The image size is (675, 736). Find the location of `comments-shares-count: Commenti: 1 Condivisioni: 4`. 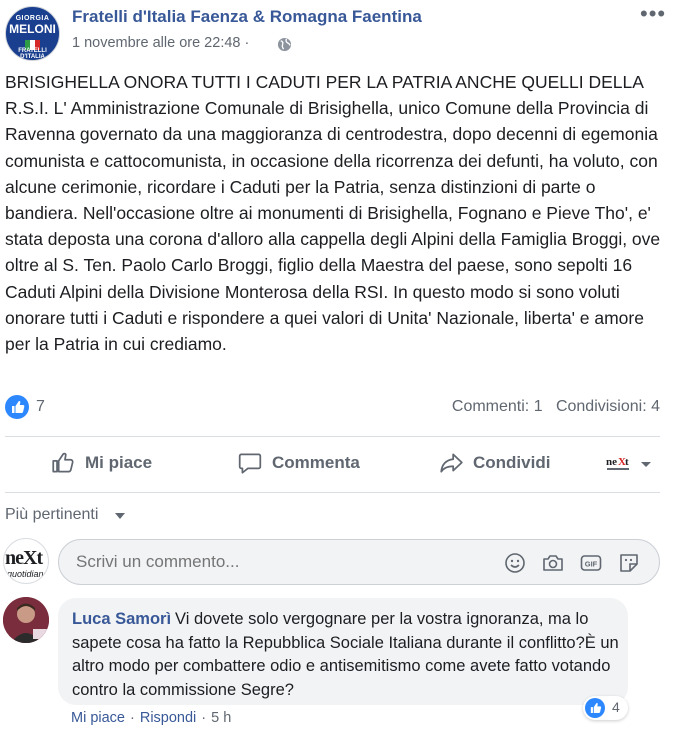

comments-shares-count: Commenti: 1 Condivisioni: 4 is located at coordinates (556, 407).